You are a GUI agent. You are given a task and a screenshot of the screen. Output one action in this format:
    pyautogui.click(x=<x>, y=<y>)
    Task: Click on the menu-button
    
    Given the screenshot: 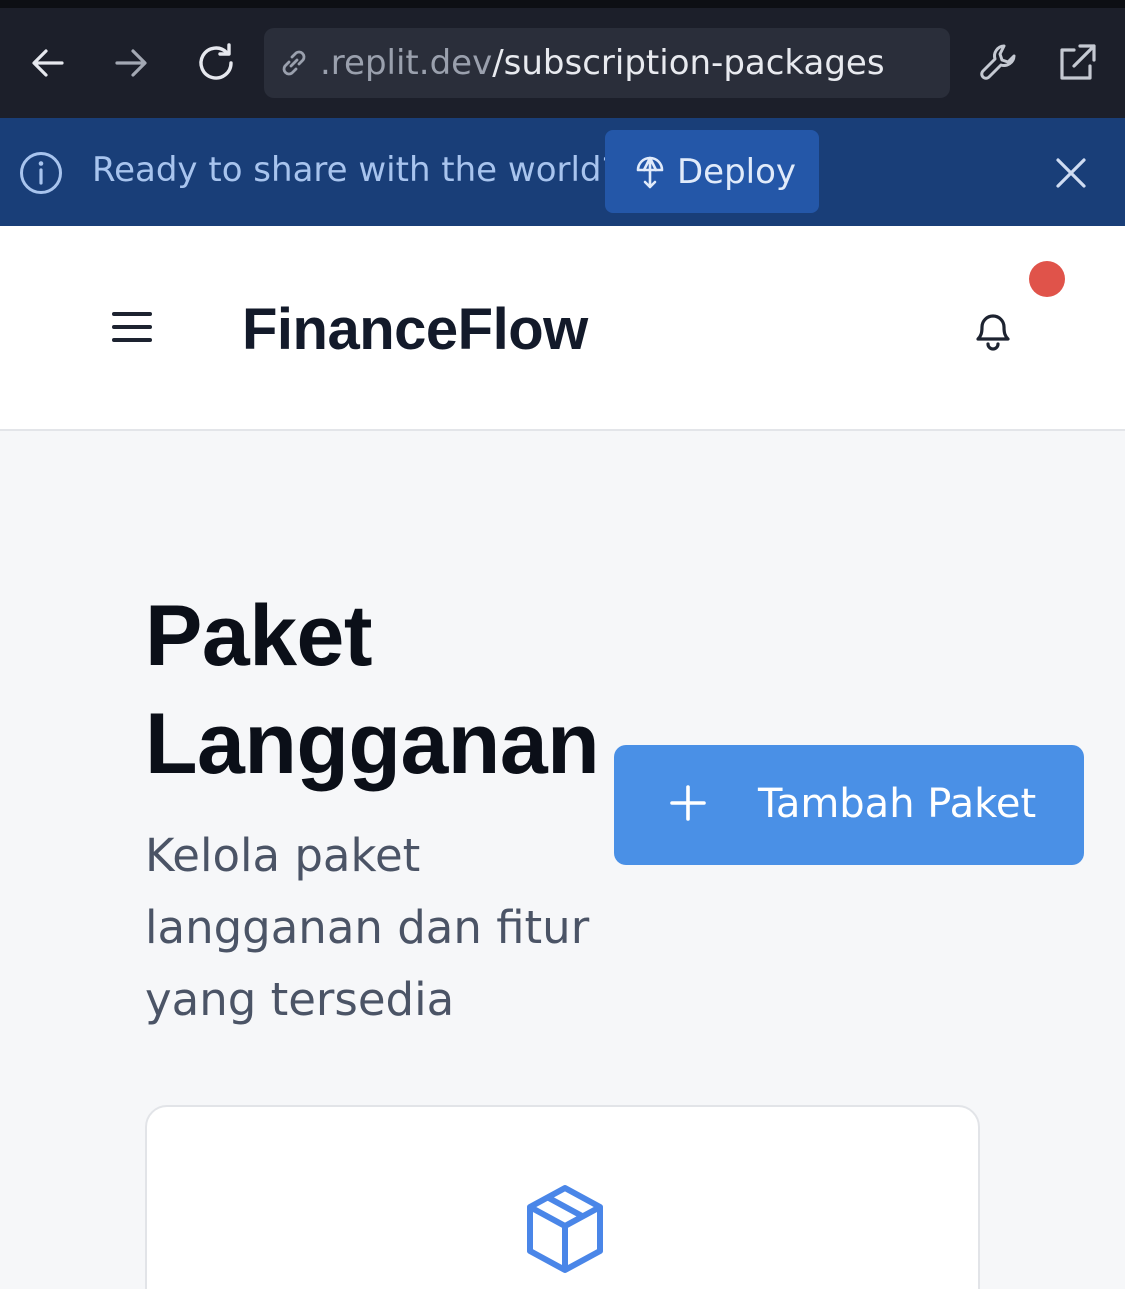 What is the action you would take?
    pyautogui.click(x=132, y=328)
    